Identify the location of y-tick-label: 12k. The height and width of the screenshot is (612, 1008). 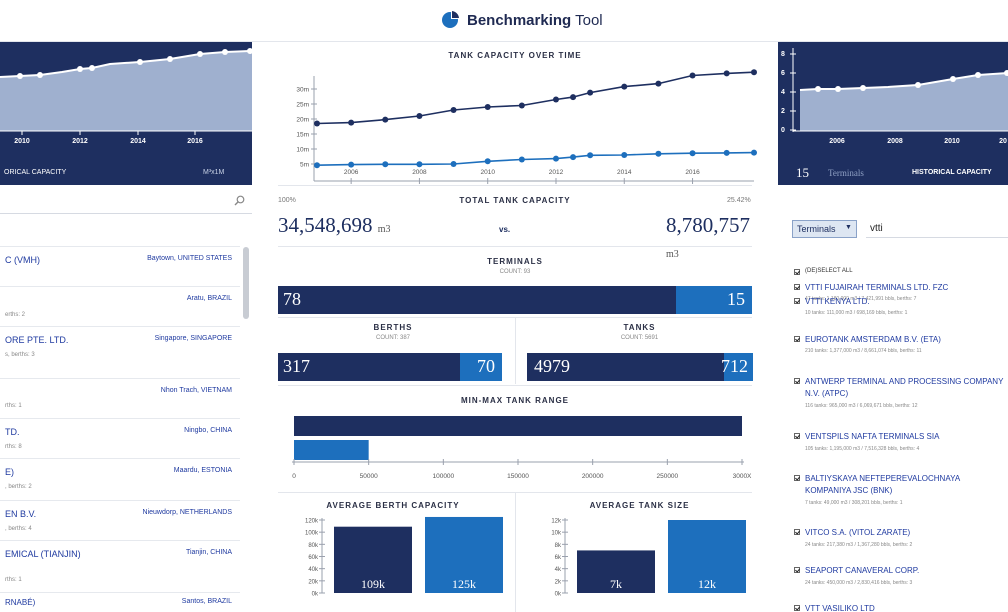
(556, 522).